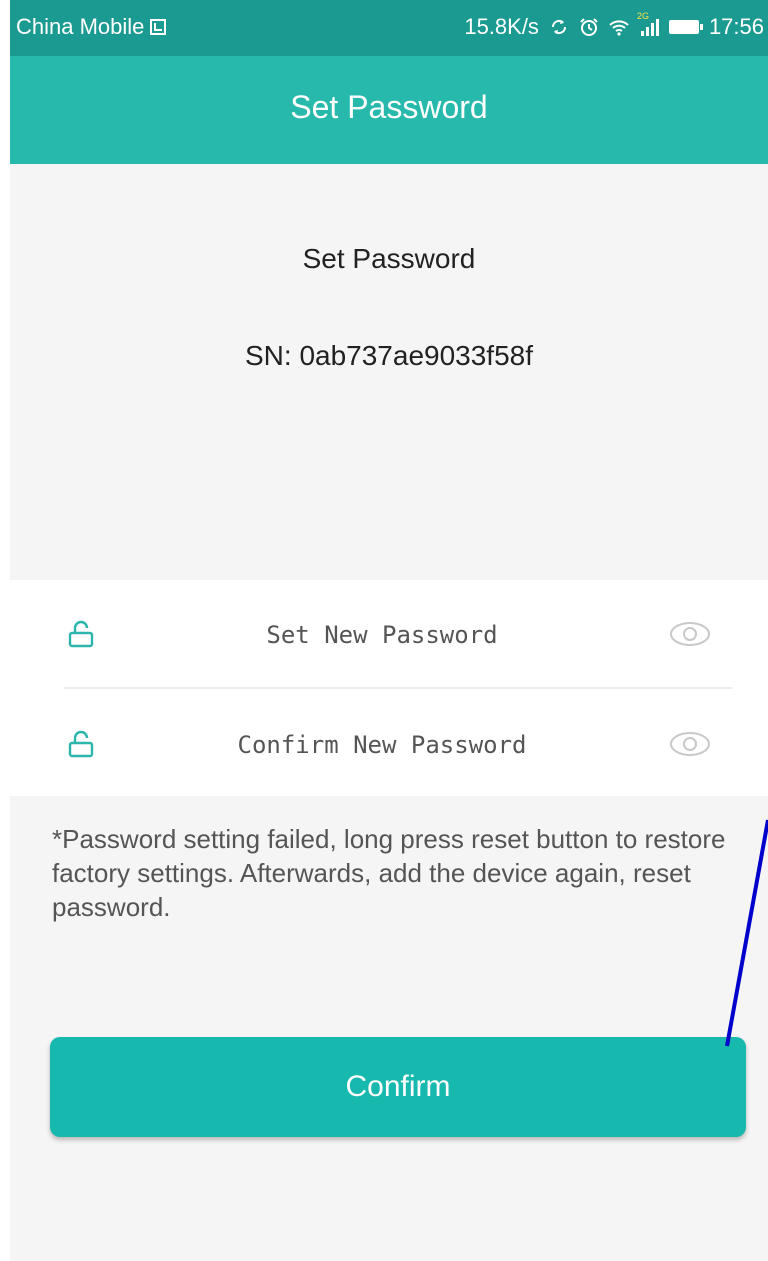  Describe the element at coordinates (501, 26) in the screenshot. I see `network-speed: 15.8K/s` at that location.